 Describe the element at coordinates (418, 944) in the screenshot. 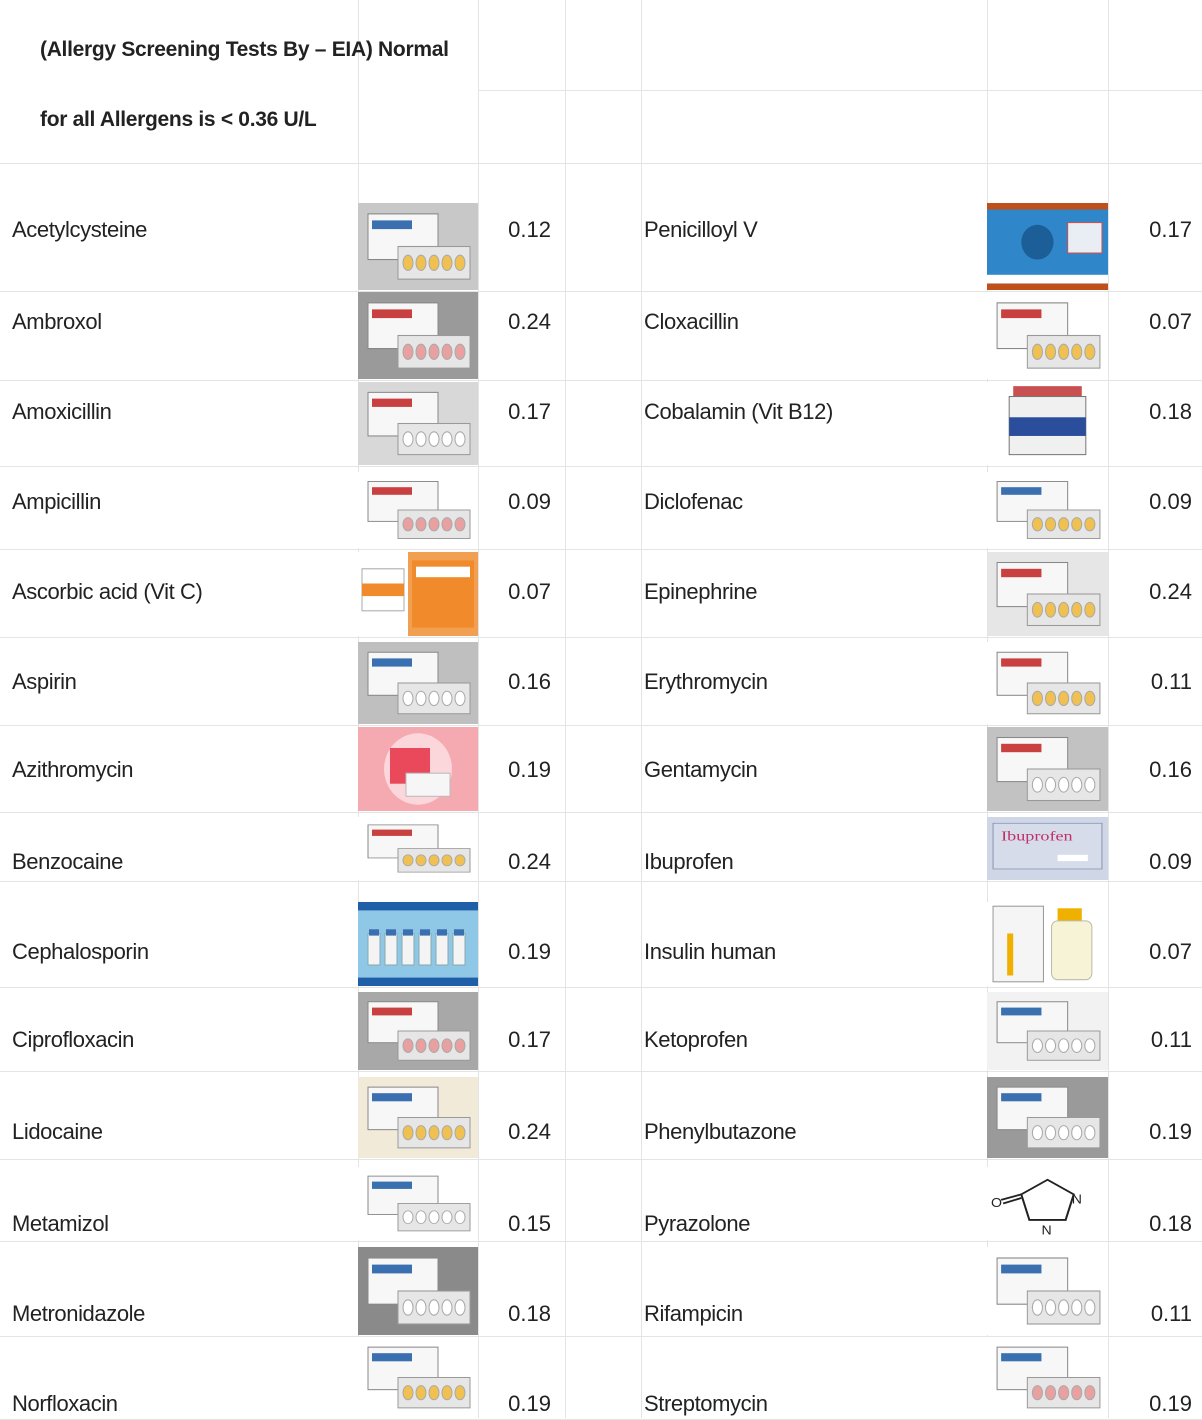

I see `vial-row-image` at that location.